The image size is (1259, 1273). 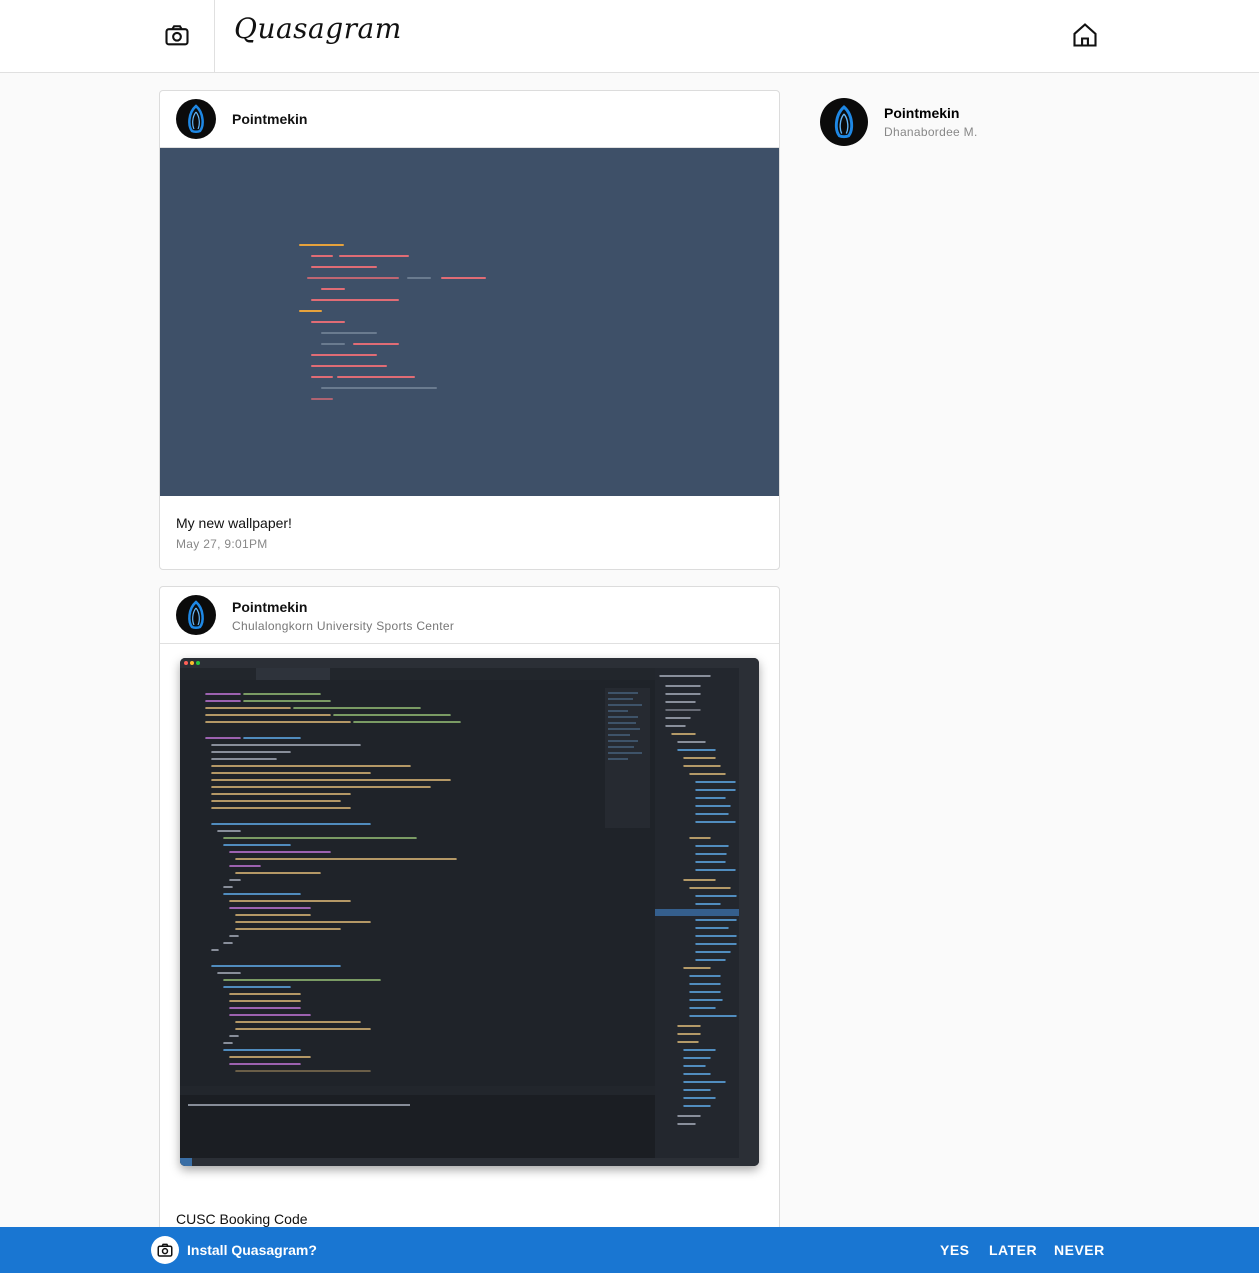 What do you see at coordinates (234, 523) in the screenshot?
I see `post-caption: My new wallpaper!` at bounding box center [234, 523].